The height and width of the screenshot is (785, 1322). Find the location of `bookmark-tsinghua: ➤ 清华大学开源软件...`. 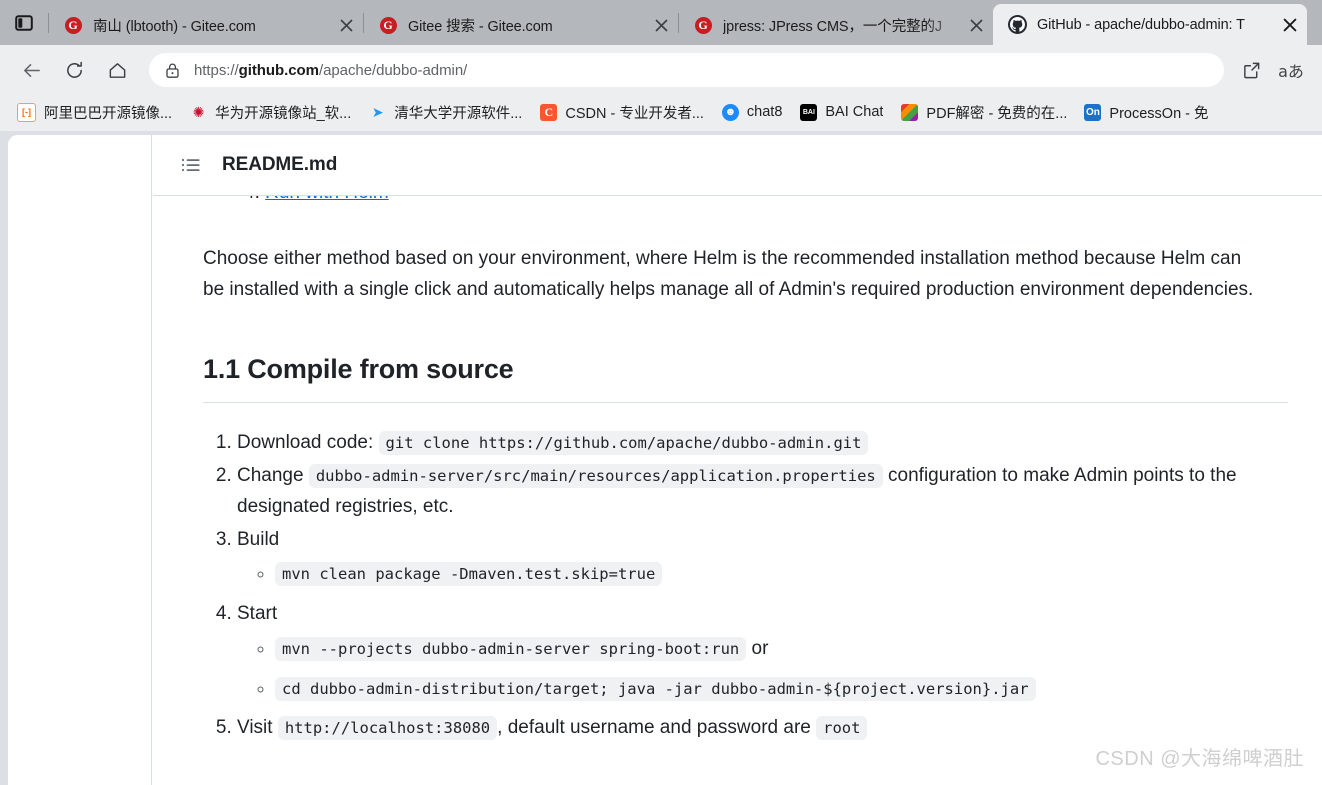

bookmark-tsinghua: ➤ 清华大学开源软件... is located at coordinates (445, 112).